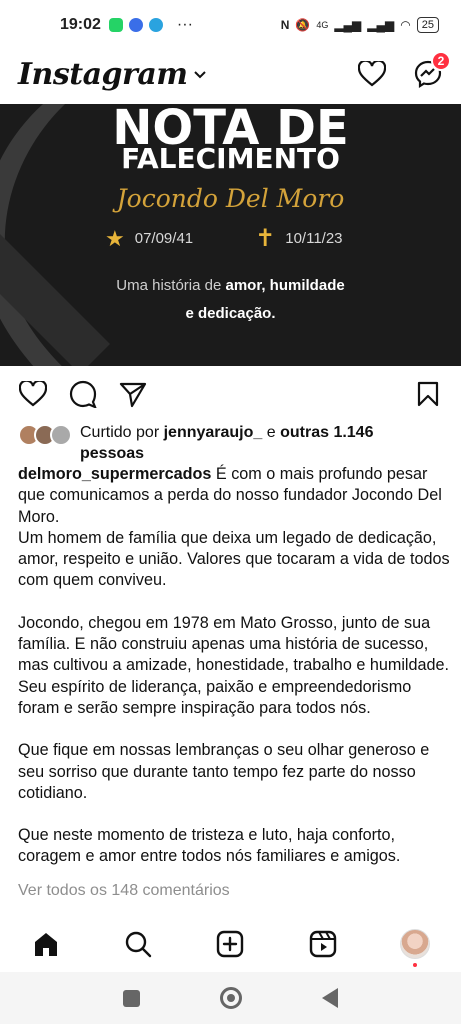 The image size is (461, 1024). What do you see at coordinates (199, 74) in the screenshot?
I see `chevron-down-icon` at bounding box center [199, 74].